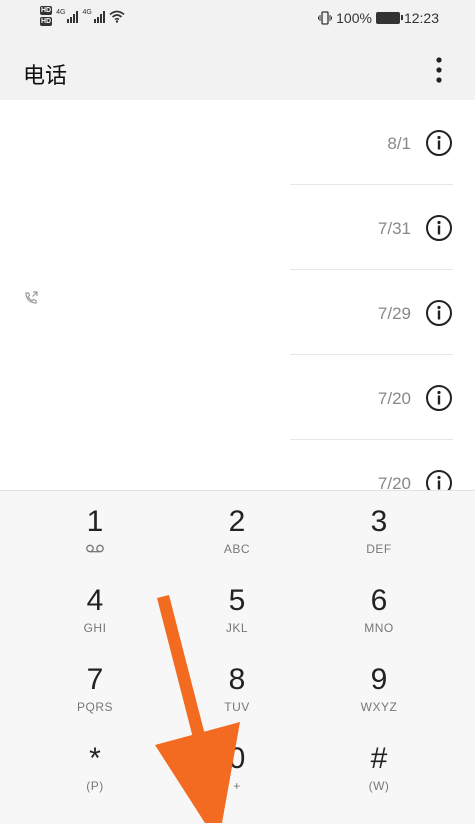  What do you see at coordinates (237, 758) in the screenshot?
I see `dial-key-digit: 0` at bounding box center [237, 758].